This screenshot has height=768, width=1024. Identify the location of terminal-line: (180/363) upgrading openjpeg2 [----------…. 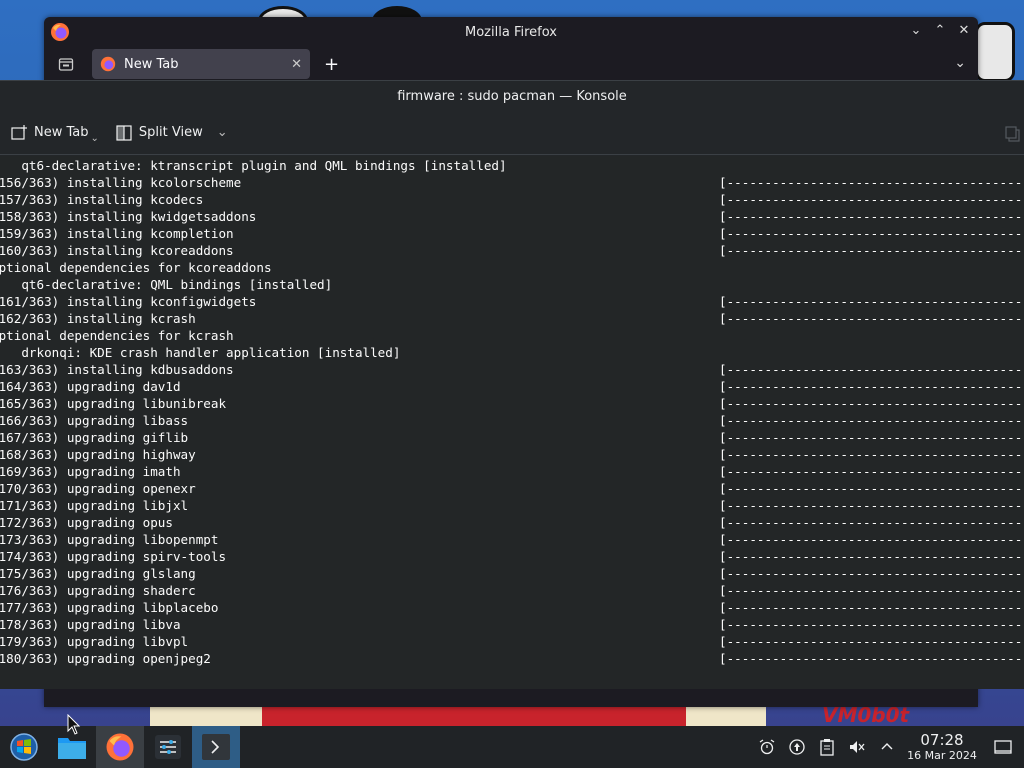
(512, 658).